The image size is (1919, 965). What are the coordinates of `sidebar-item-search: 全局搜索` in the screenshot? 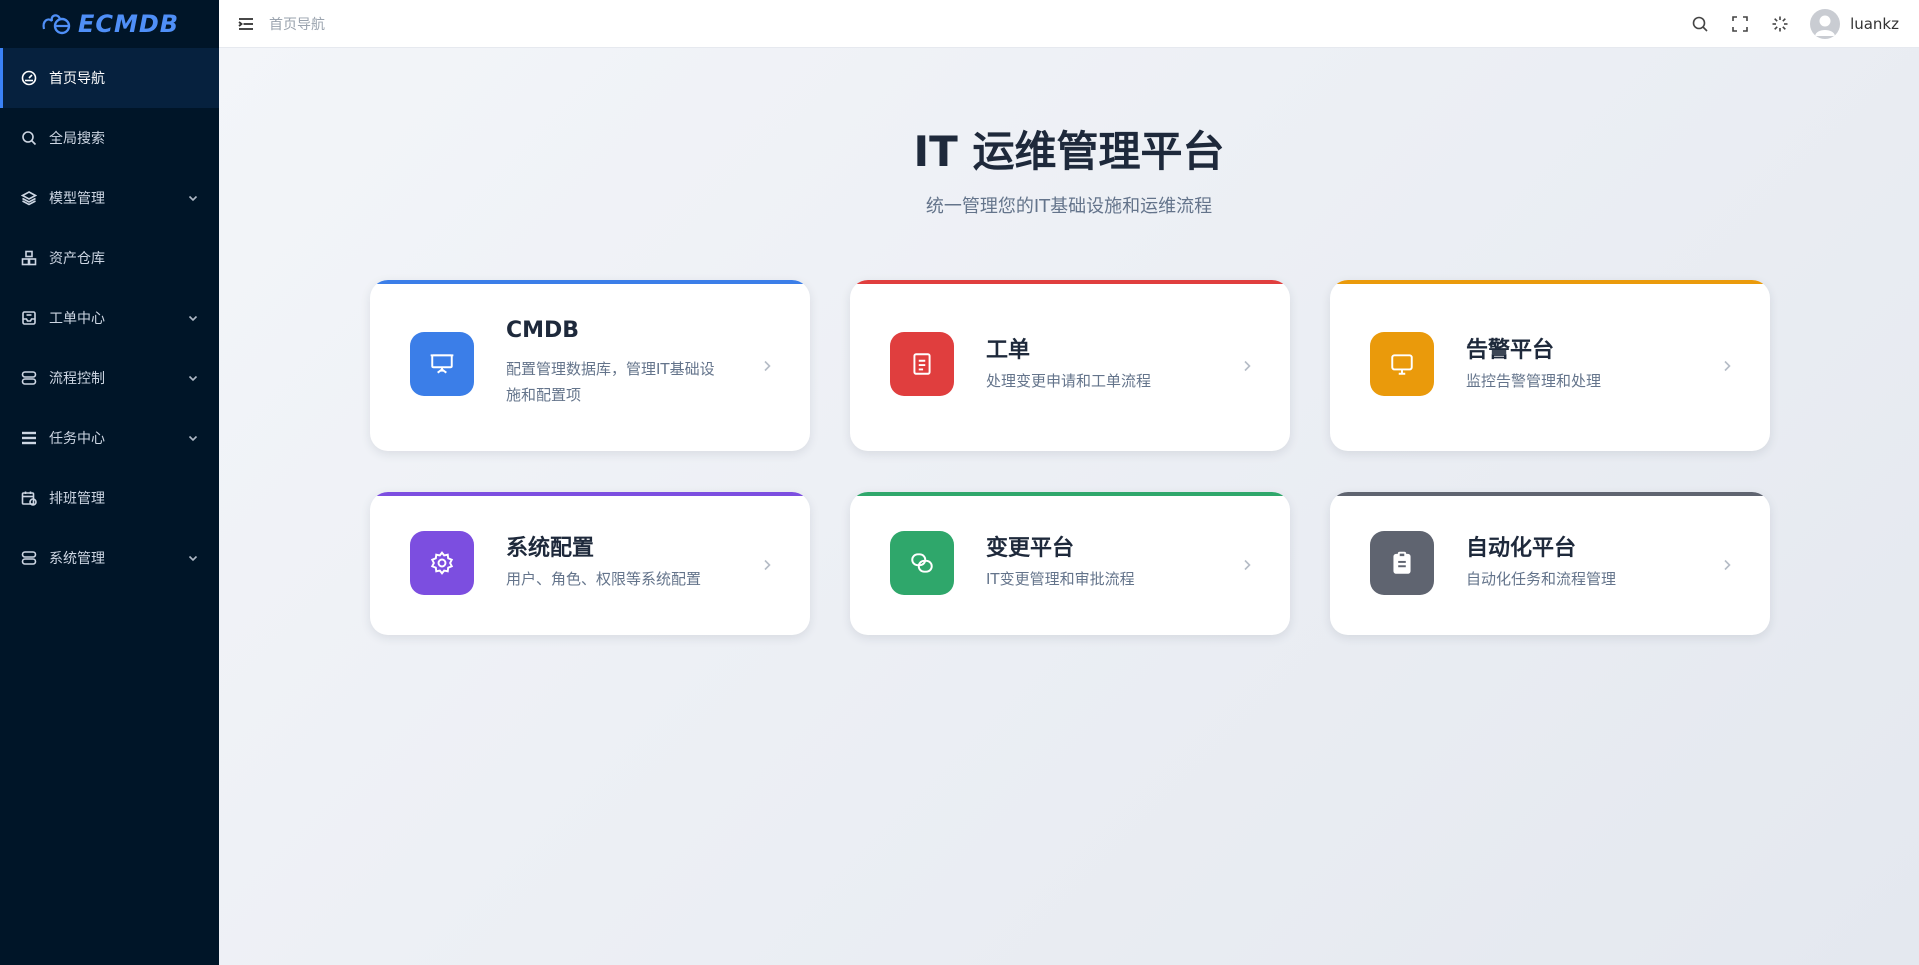 It's located at (109, 138).